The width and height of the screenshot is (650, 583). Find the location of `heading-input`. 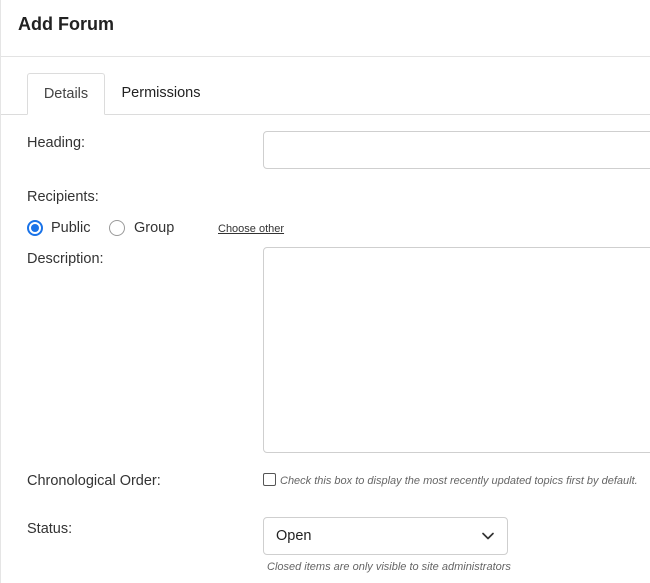

heading-input is located at coordinates (456, 150).